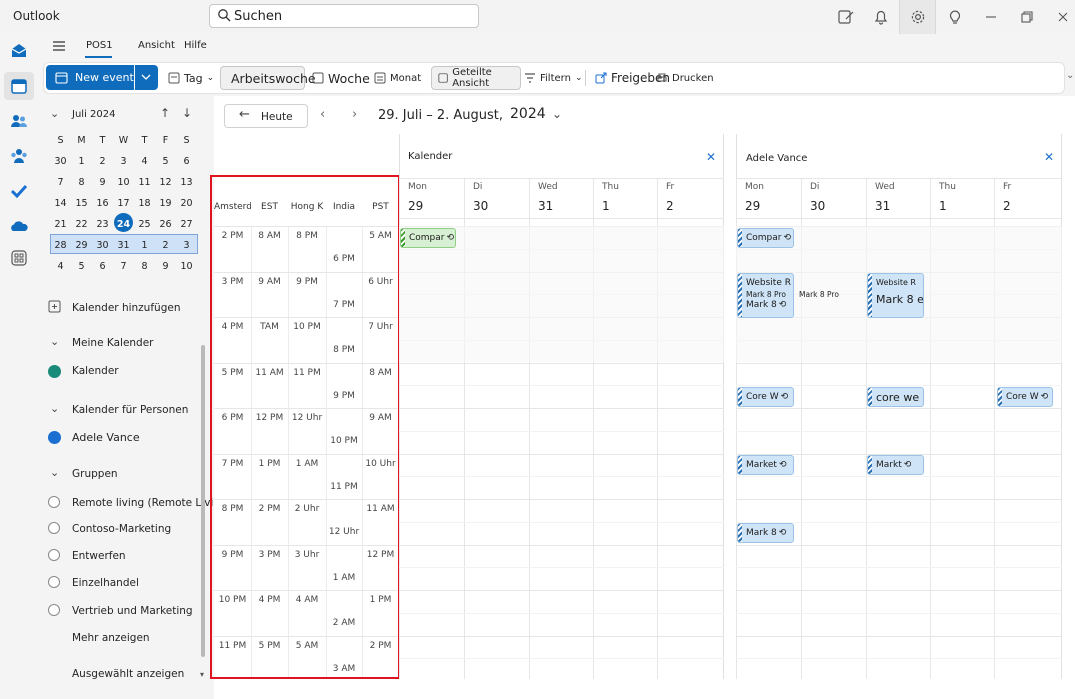 The height and width of the screenshot is (699, 1075). What do you see at coordinates (123, 245) in the screenshot?
I see `minical-day: 31` at bounding box center [123, 245].